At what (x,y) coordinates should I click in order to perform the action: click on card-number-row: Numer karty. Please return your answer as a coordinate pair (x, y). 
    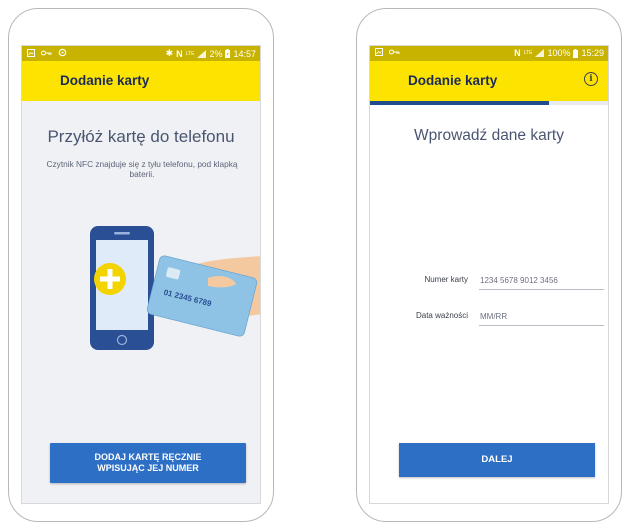
    Looking at the image, I should click on (489, 283).